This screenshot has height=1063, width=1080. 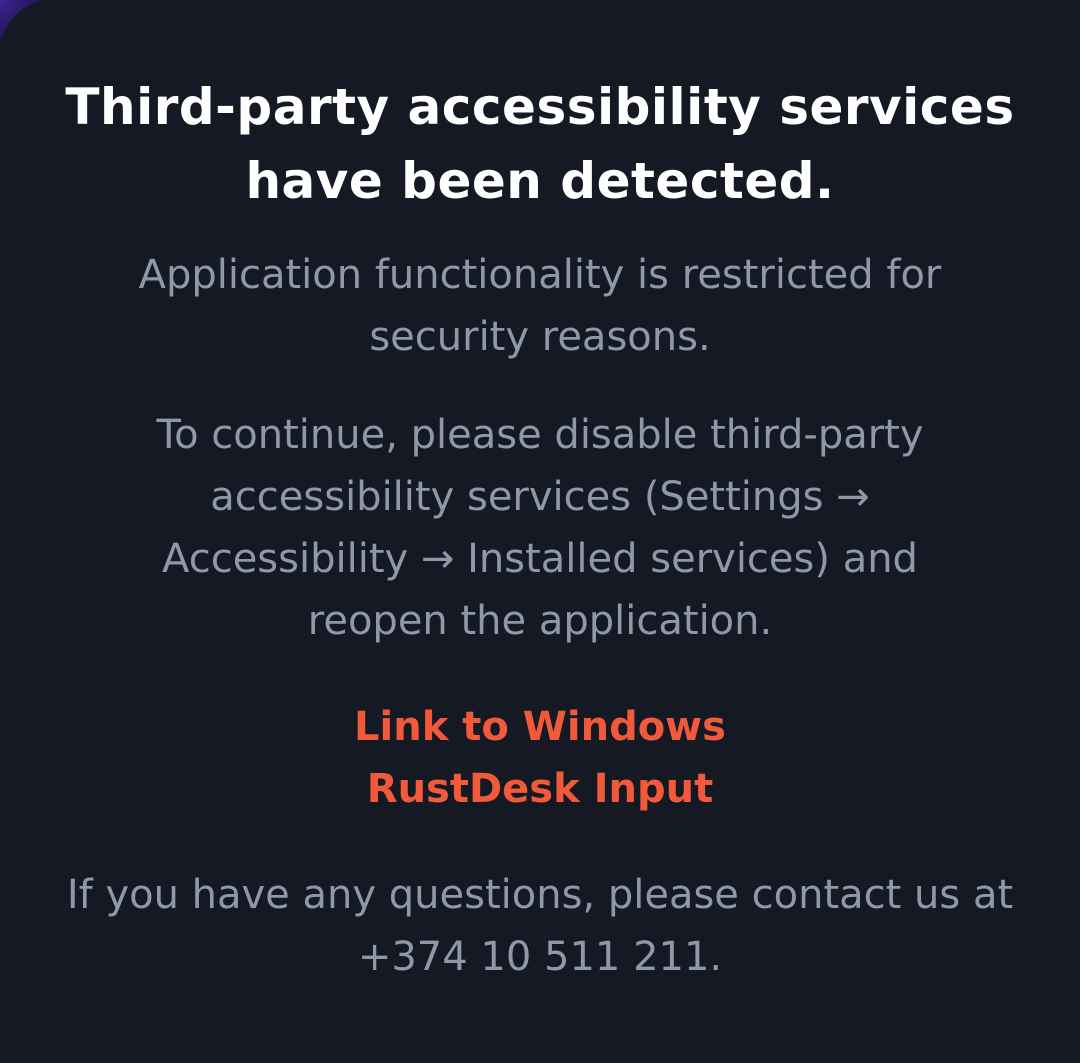 What do you see at coordinates (540, 727) in the screenshot?
I see `service-link-link-to-windows: Link to Windows` at bounding box center [540, 727].